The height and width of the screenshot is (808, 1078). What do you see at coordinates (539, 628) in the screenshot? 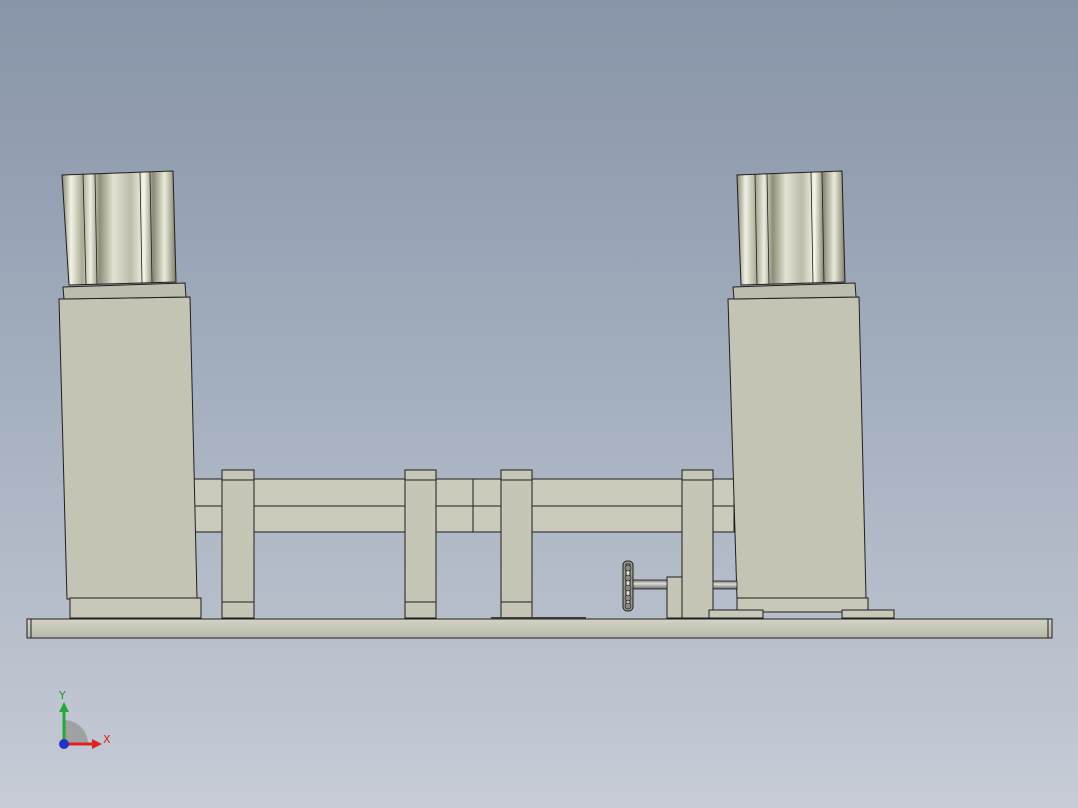
I see `base-plate` at bounding box center [539, 628].